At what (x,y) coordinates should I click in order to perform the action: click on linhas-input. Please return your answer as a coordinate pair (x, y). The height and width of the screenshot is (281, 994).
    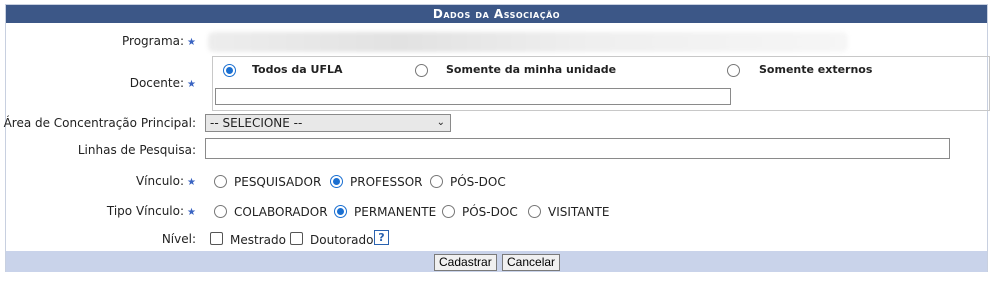
    Looking at the image, I should click on (577, 148).